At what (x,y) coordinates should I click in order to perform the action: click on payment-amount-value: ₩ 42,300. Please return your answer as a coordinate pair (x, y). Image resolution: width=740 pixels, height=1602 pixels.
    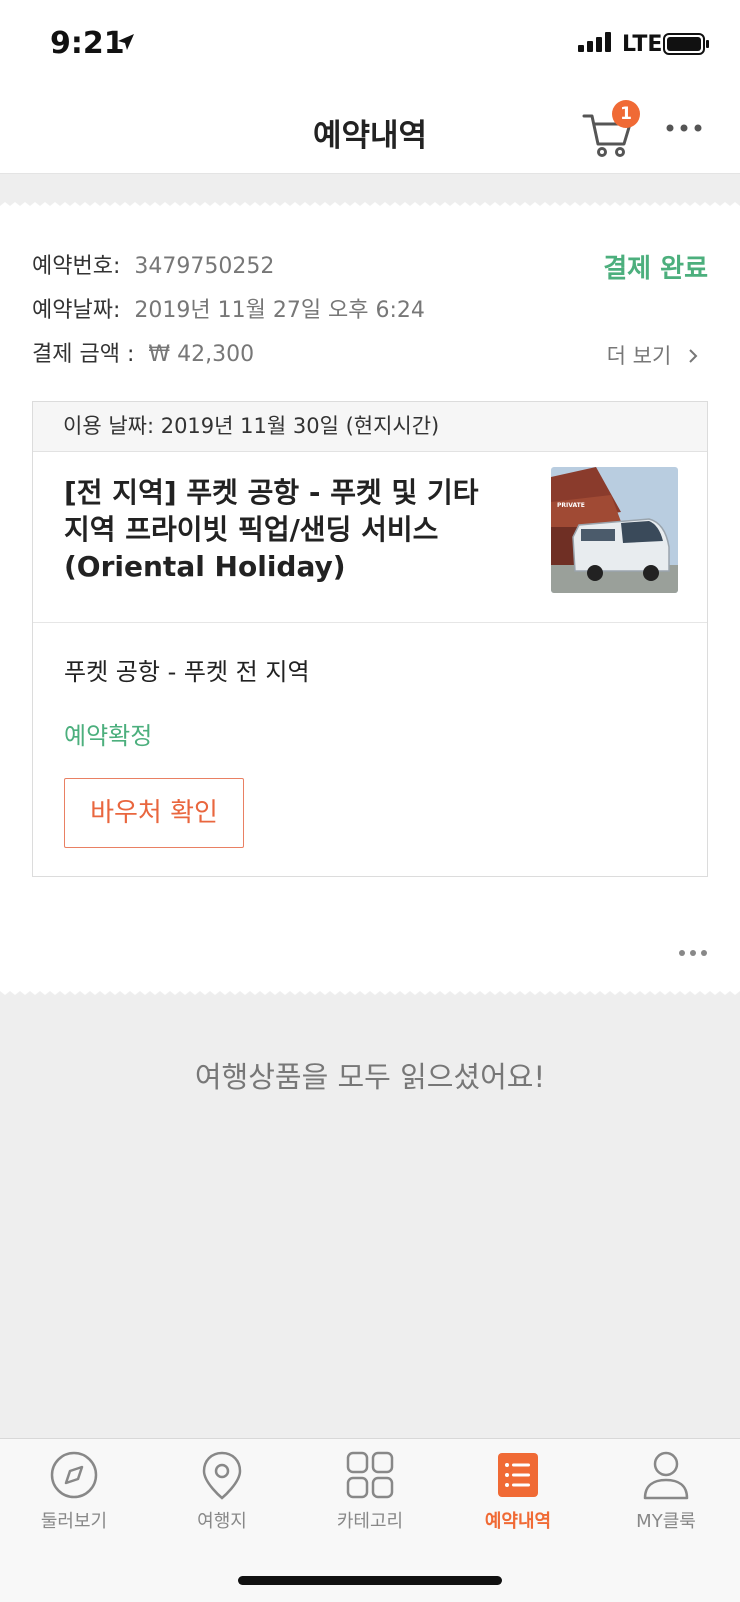
    Looking at the image, I should click on (201, 354).